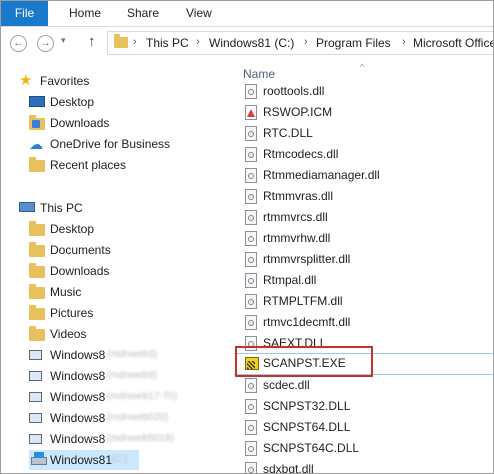  I want to click on nav-local-drive: Windows81 (C:), so click(84, 460).